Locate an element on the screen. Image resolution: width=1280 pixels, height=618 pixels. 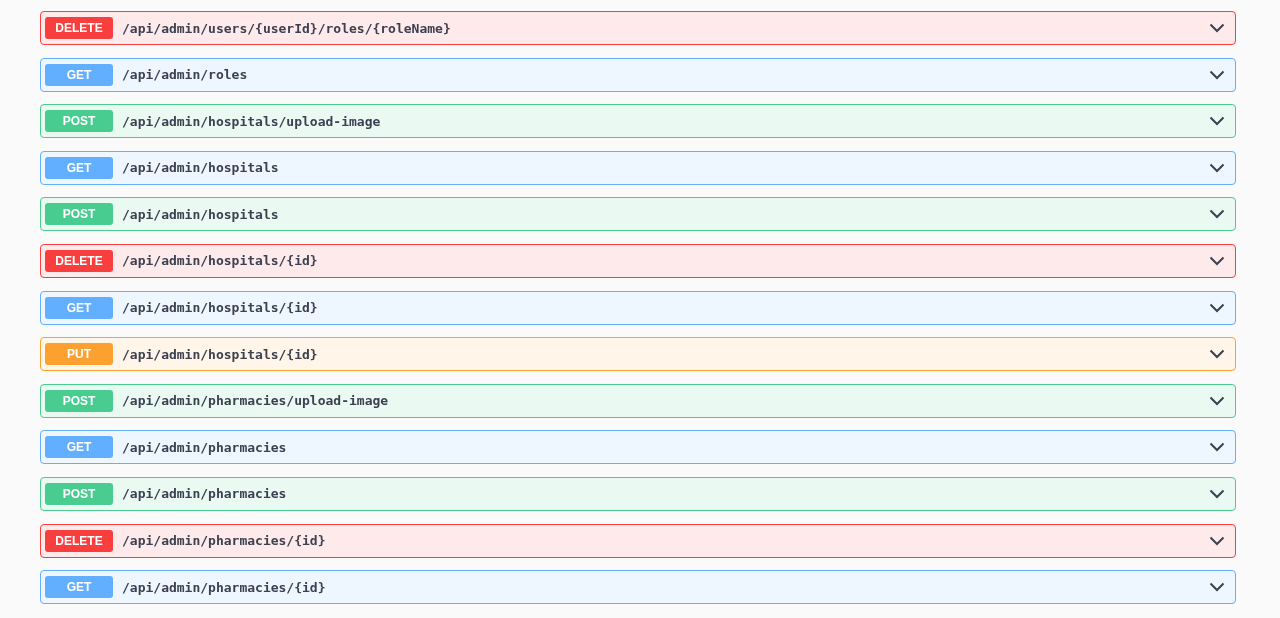
endpoint-row: POST /api/admin/pharmacies/upload-image is located at coordinates (638, 400).